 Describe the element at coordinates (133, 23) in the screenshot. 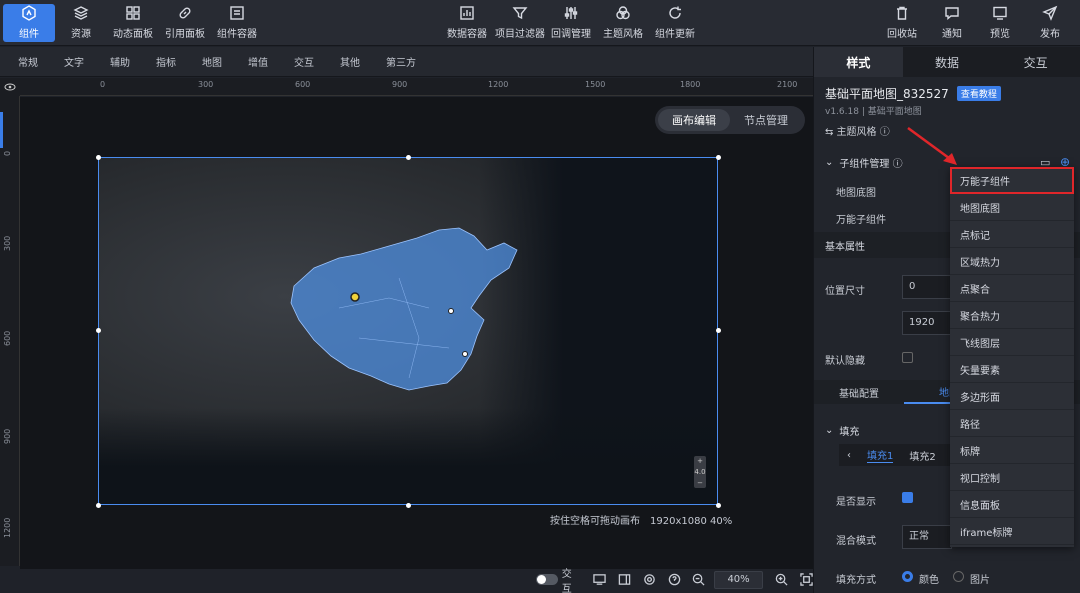

I see `toolbar-dynamic-panel-button: 动态面板` at that location.